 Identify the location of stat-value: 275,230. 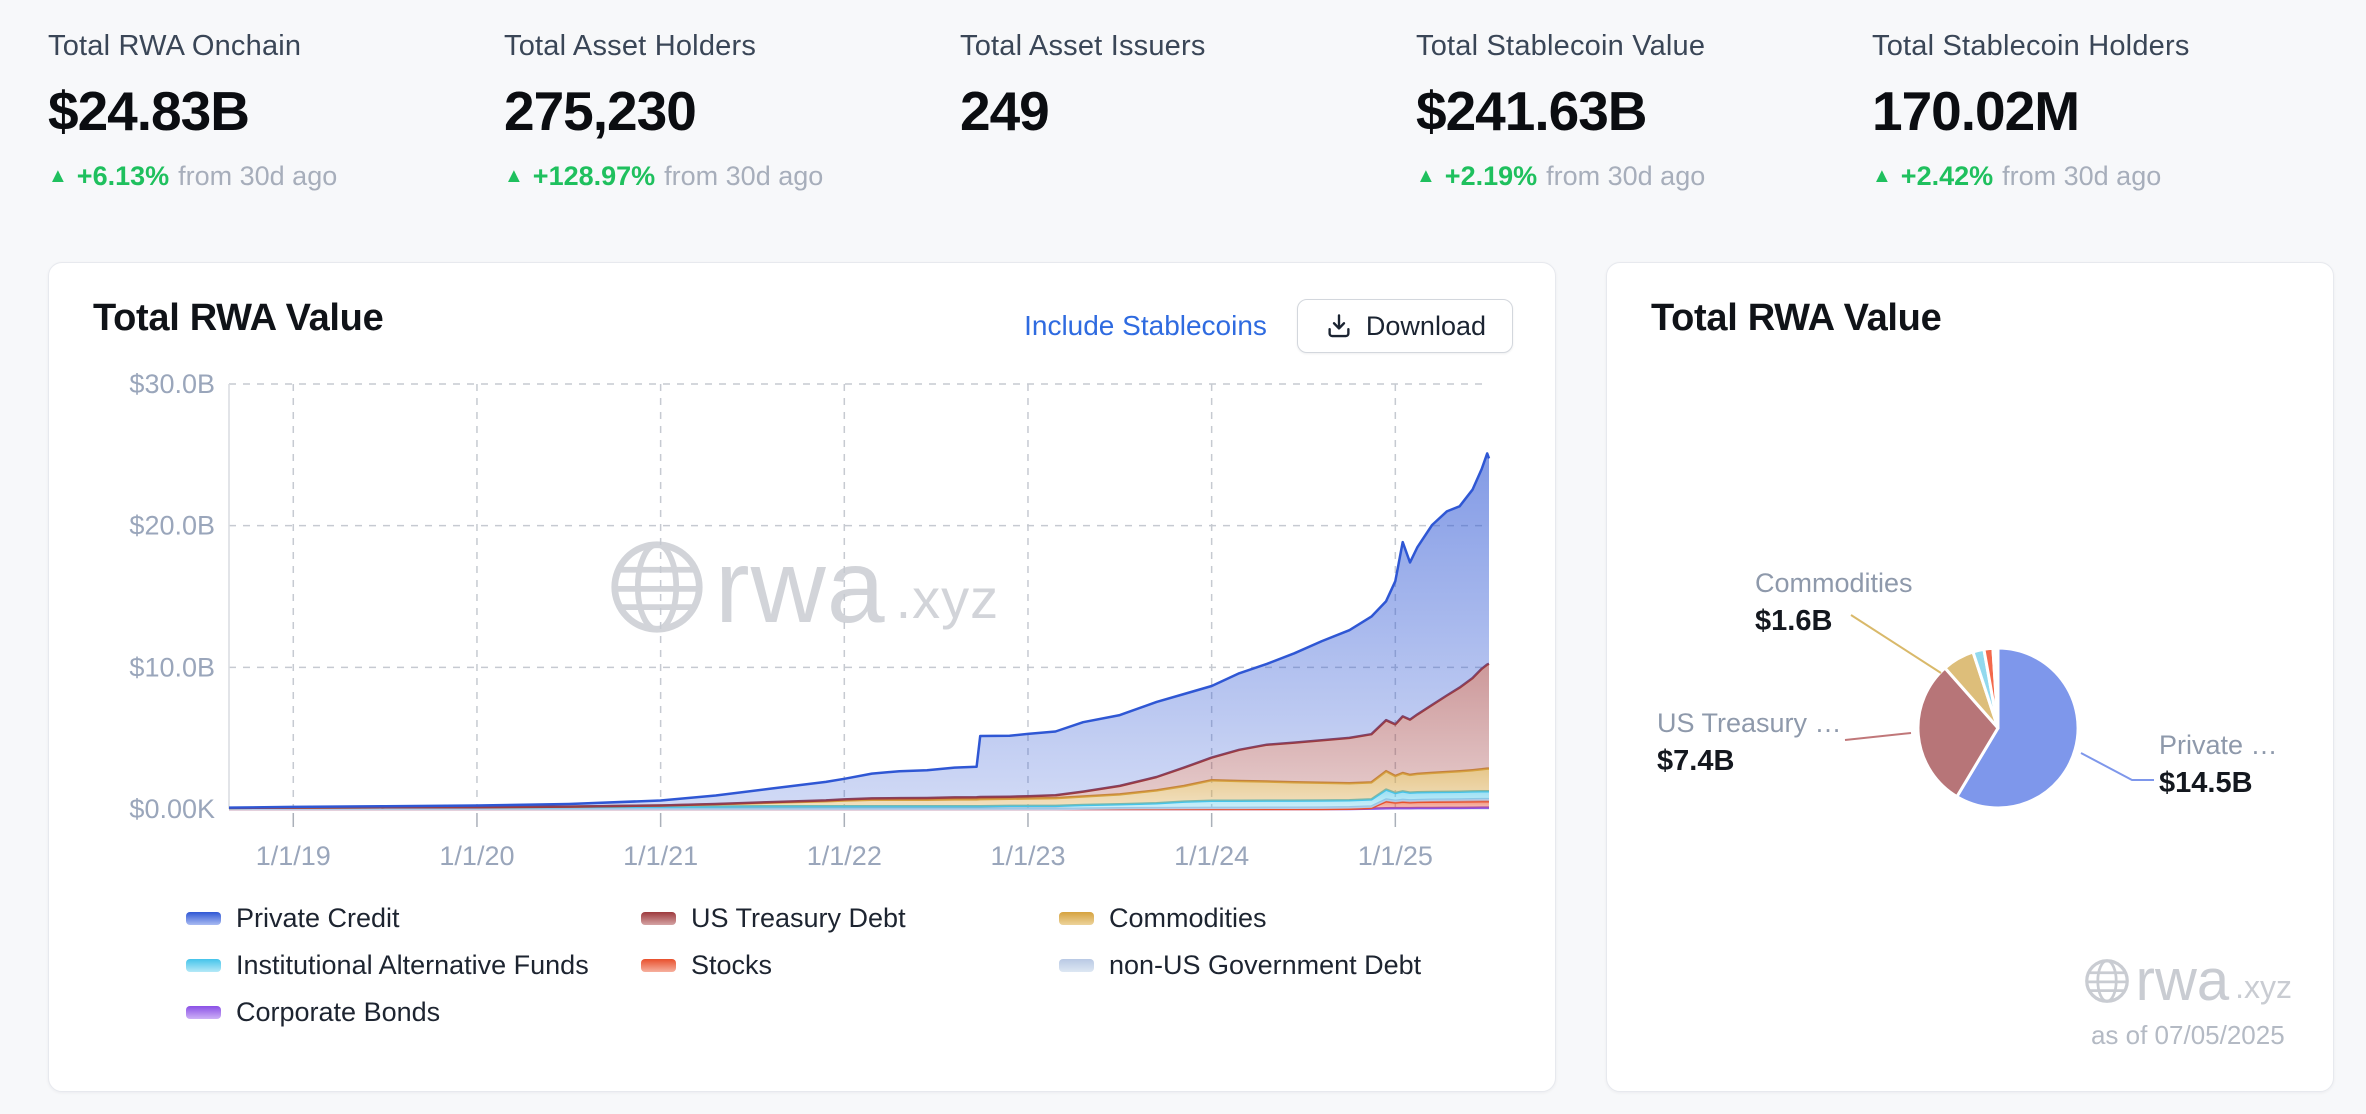
(600, 111).